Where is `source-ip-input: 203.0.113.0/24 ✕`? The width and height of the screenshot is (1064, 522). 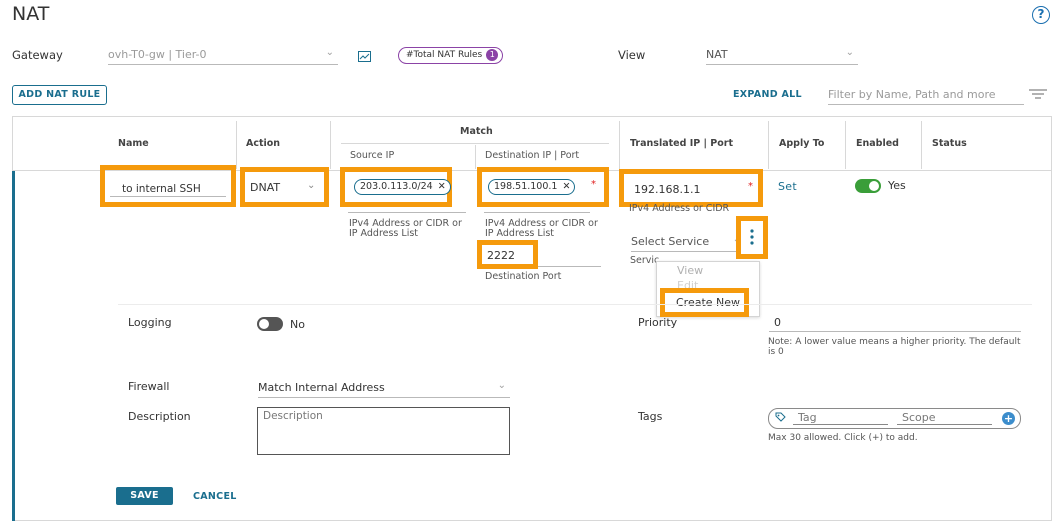
source-ip-input: 203.0.113.0/24 ✕ is located at coordinates (398, 187).